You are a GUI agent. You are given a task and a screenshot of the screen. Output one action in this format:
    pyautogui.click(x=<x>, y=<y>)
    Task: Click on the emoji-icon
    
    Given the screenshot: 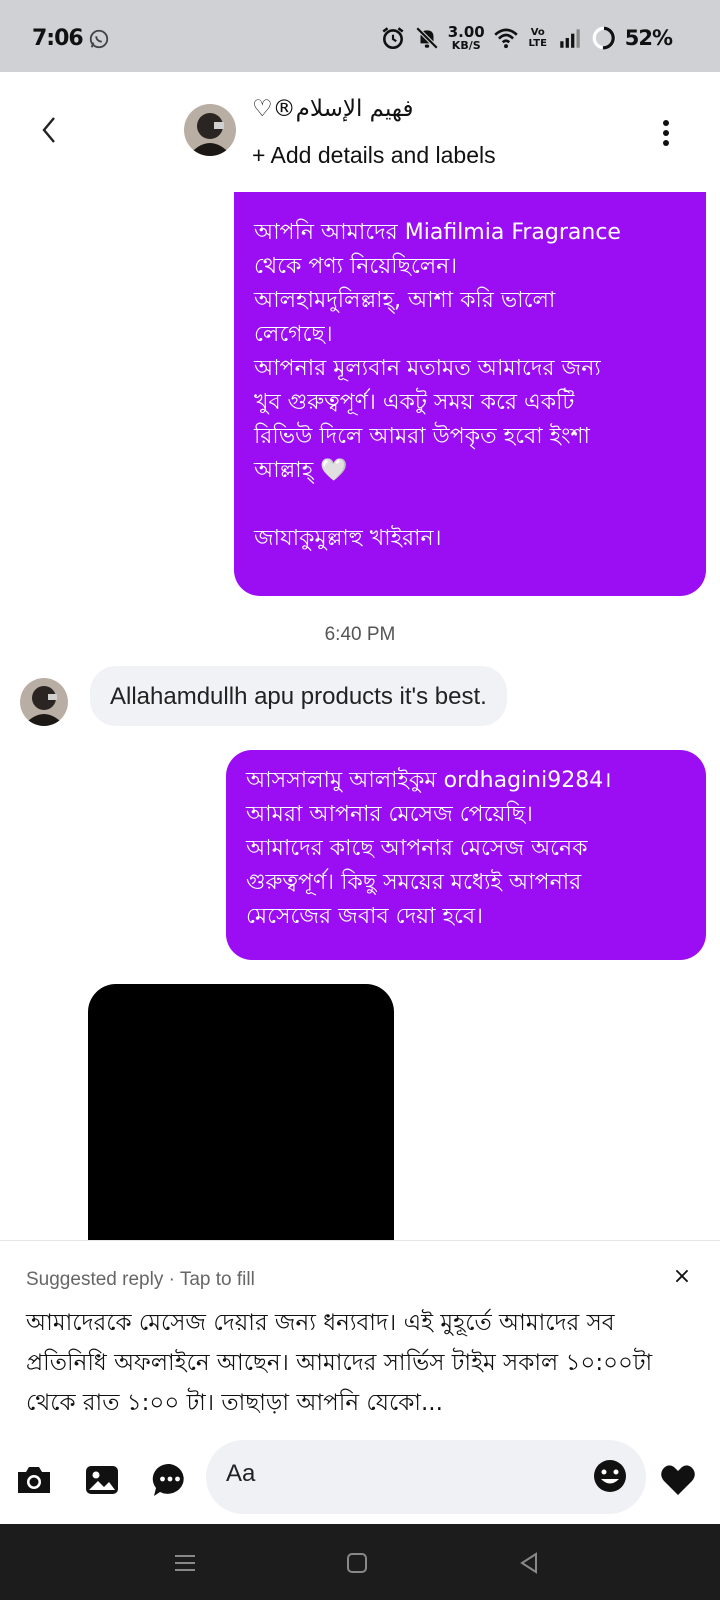 What is the action you would take?
    pyautogui.click(x=610, y=1476)
    